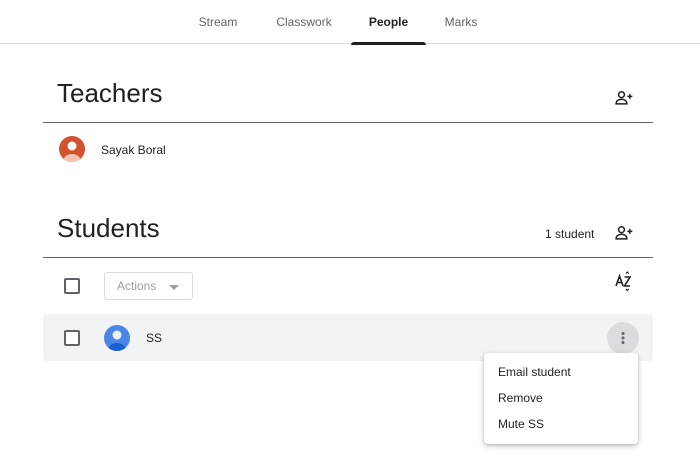  I want to click on menu-item-email-student: Email student, so click(561, 372).